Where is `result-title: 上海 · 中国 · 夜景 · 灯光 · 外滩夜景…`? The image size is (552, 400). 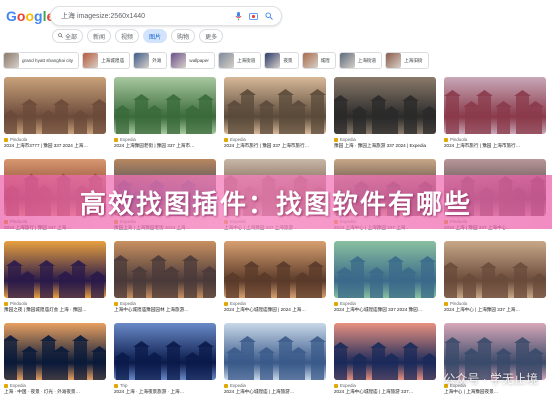
result-title: 上海 · 中国 · 夜景 · 灯光 · 外滩夜景… is located at coordinates (55, 392).